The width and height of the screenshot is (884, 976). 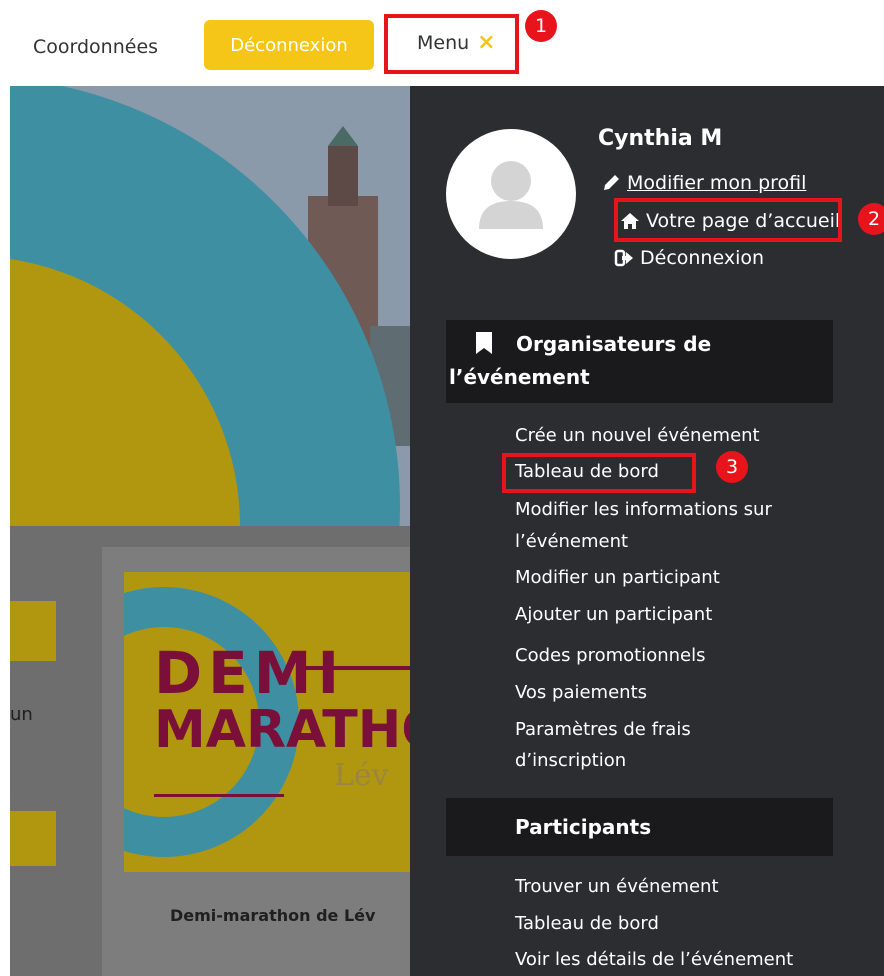 What do you see at coordinates (571, 542) in the screenshot?
I see `menu-item-edit-event-info-line2: l’événement` at bounding box center [571, 542].